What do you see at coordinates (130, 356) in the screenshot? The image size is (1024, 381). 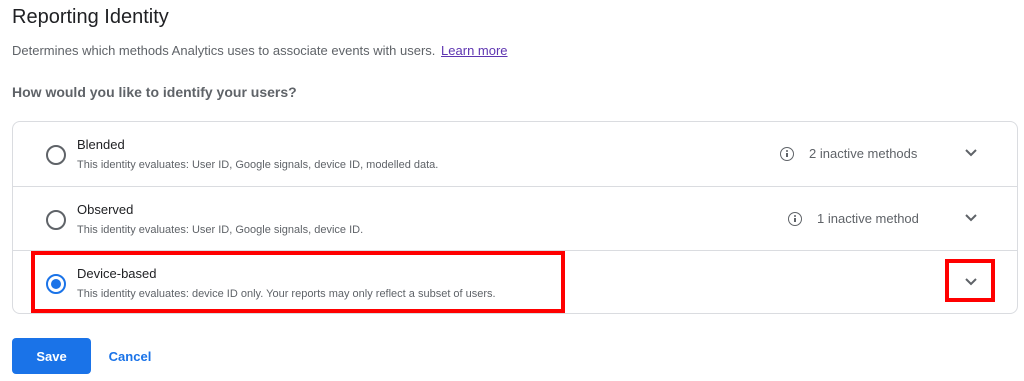 I see `cancel-button: Cancel` at bounding box center [130, 356].